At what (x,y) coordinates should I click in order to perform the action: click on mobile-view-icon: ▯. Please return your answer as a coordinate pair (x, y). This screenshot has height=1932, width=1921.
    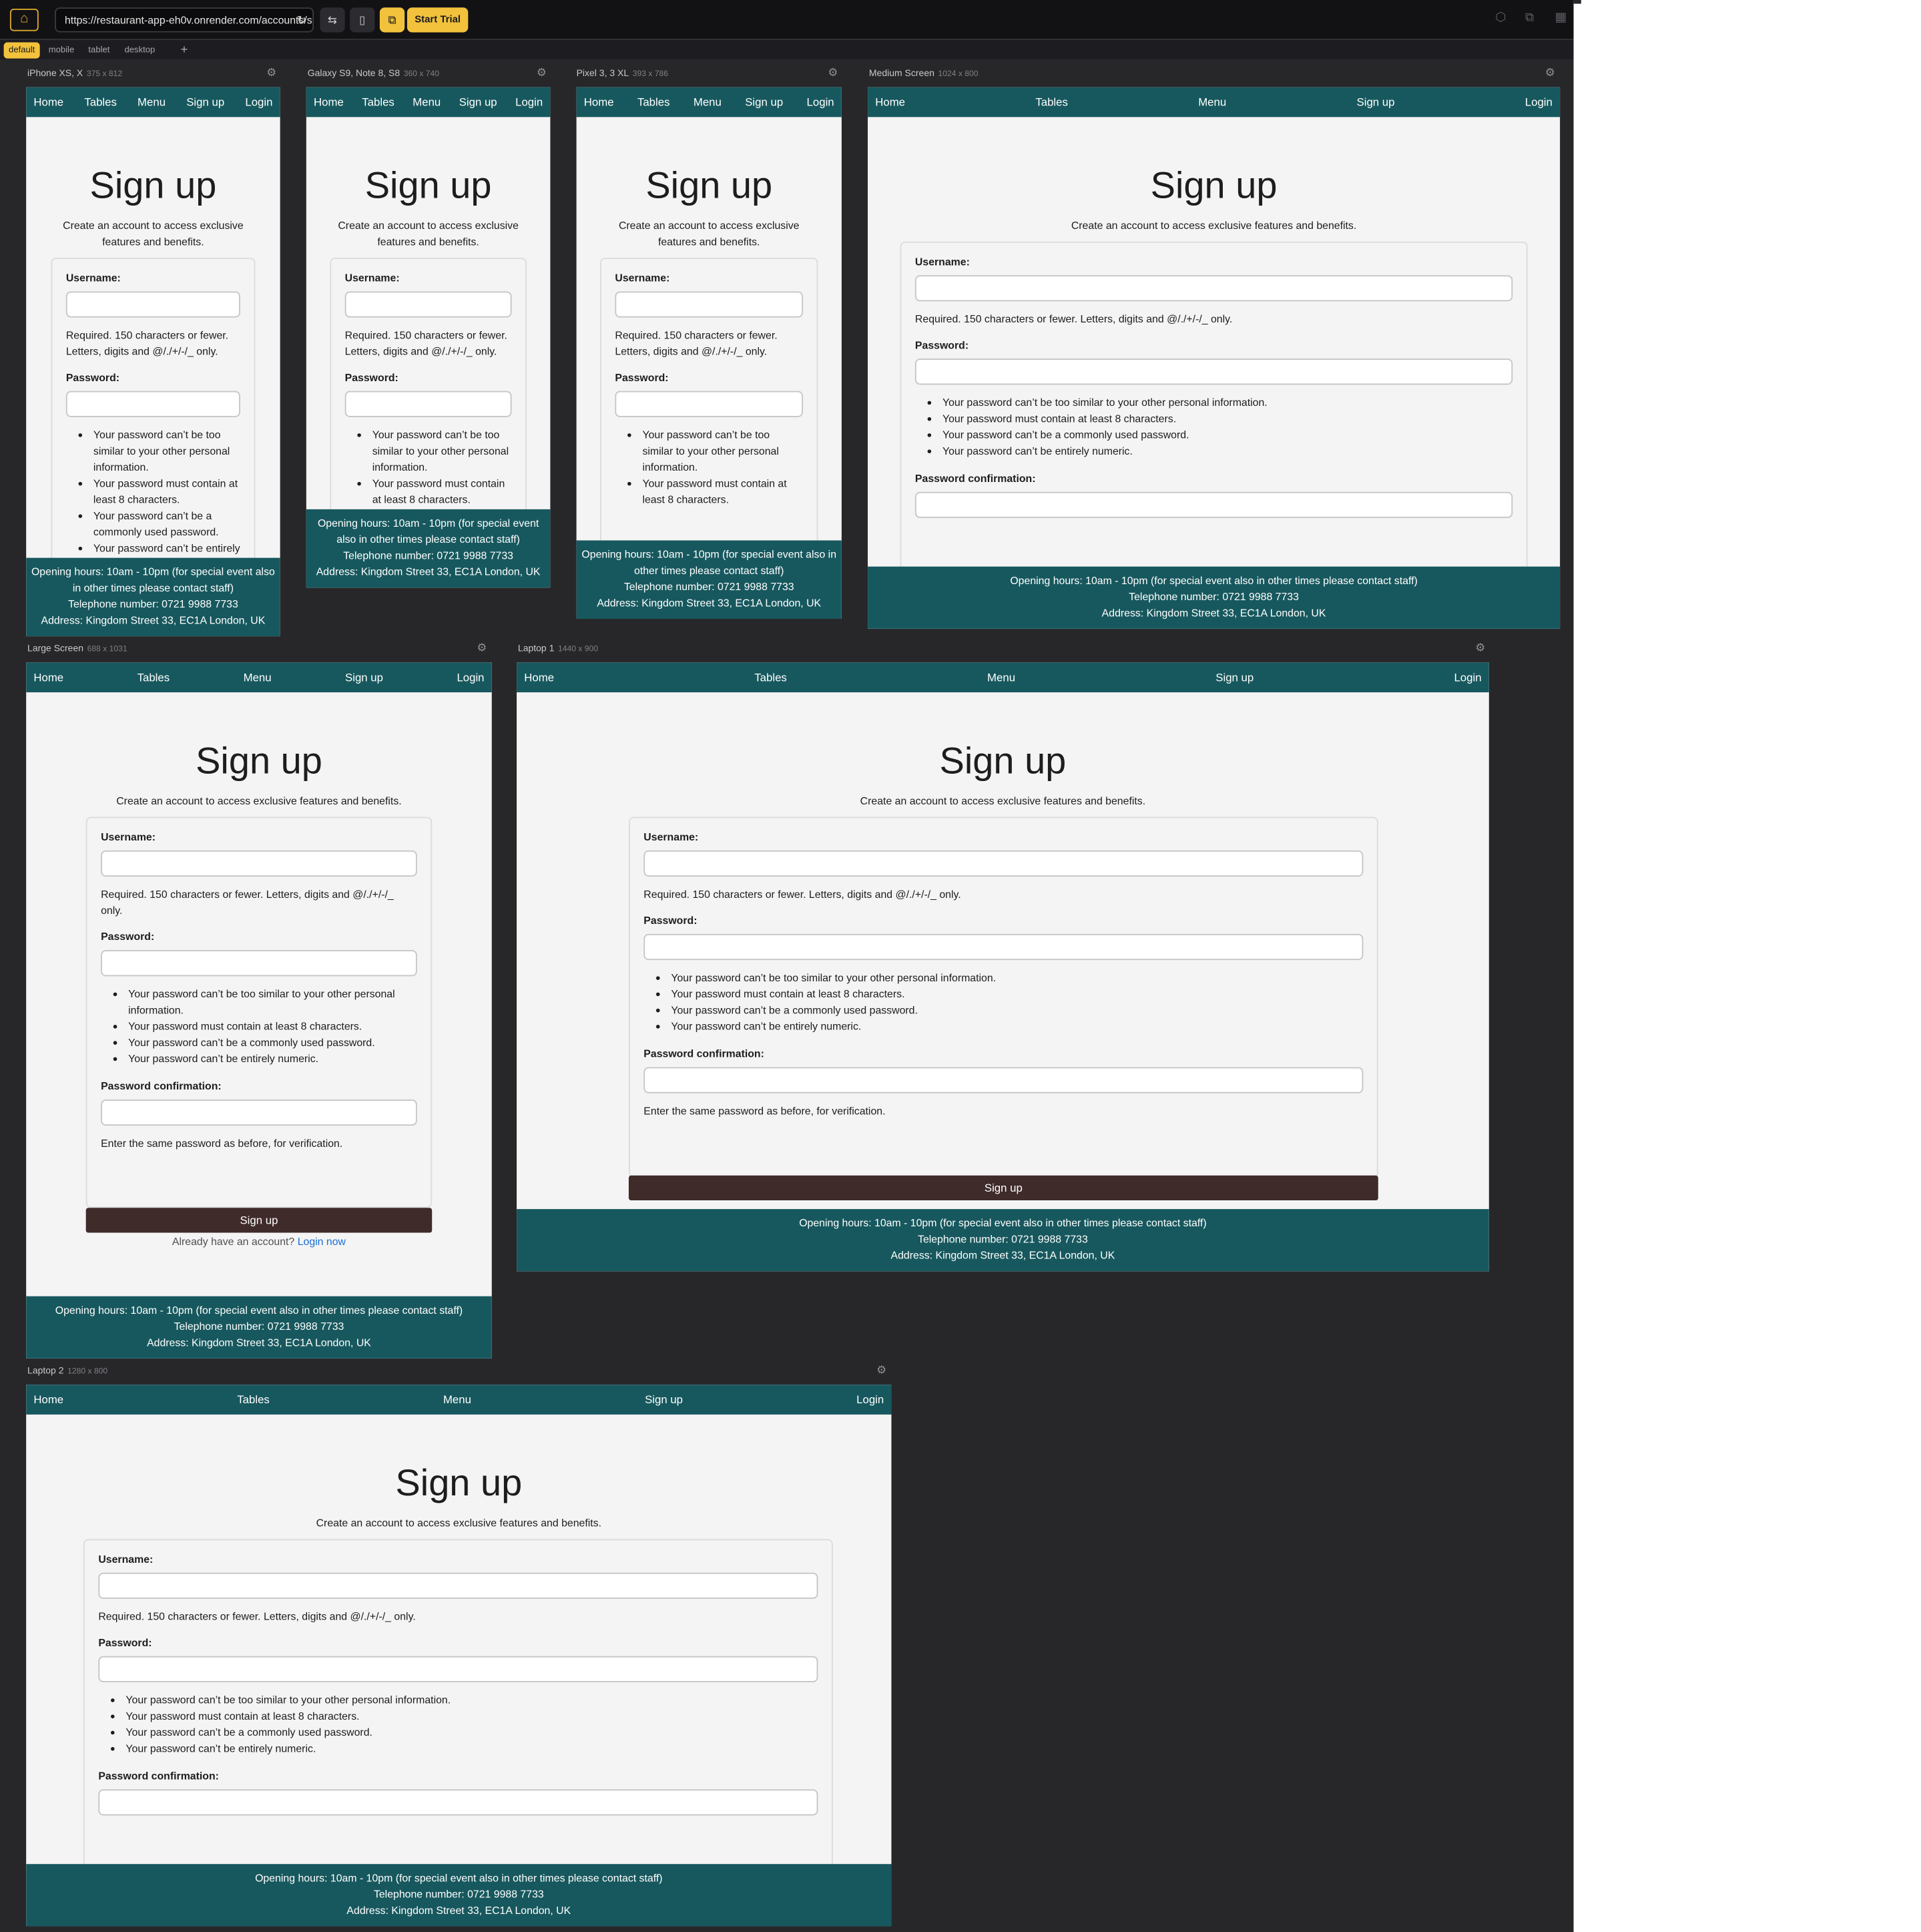
    Looking at the image, I should click on (362, 20).